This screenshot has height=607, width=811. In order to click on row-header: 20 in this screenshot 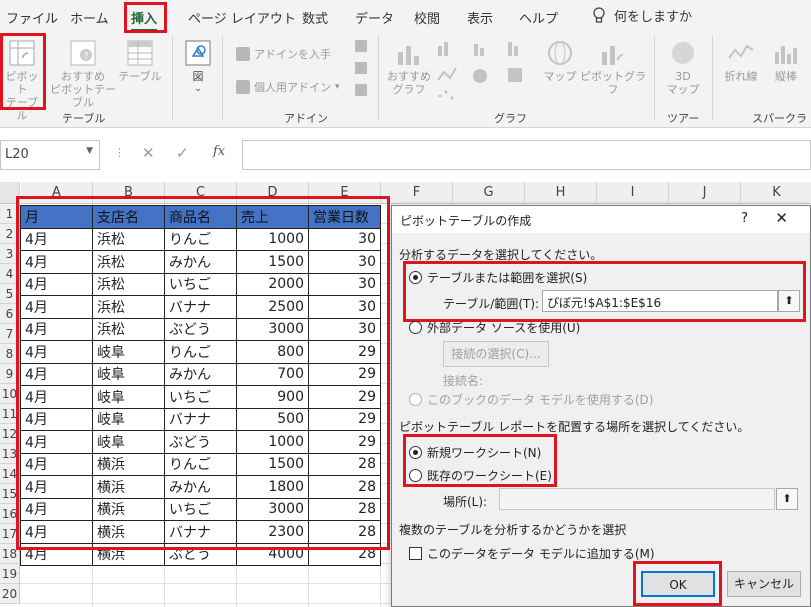, I will do `click(10, 594)`.